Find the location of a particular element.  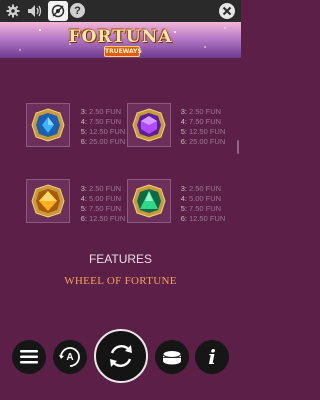

symbol-green-gem is located at coordinates (149, 201).